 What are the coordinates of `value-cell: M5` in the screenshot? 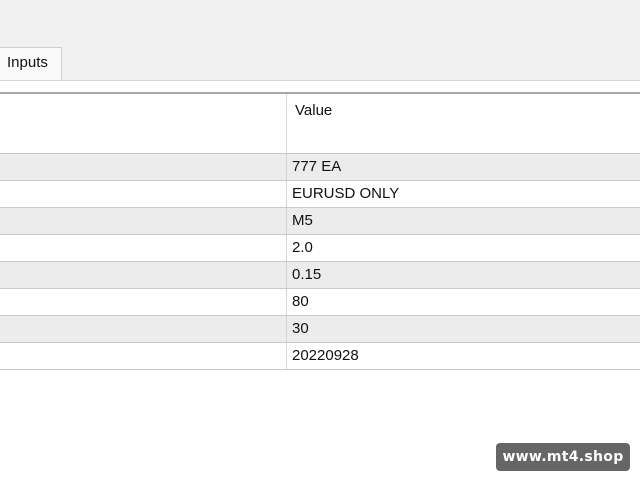 It's located at (463, 221).